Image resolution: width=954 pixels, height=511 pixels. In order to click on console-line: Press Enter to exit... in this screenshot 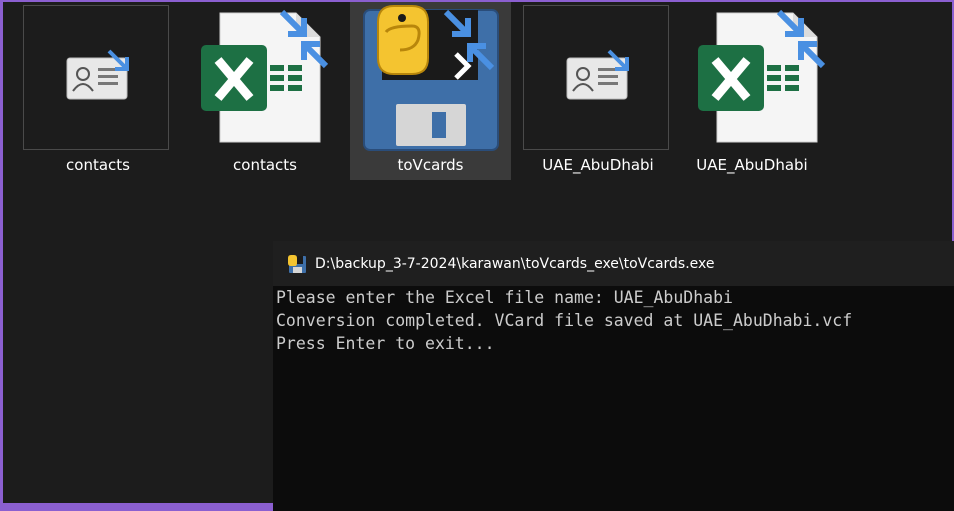, I will do `click(385, 343)`.